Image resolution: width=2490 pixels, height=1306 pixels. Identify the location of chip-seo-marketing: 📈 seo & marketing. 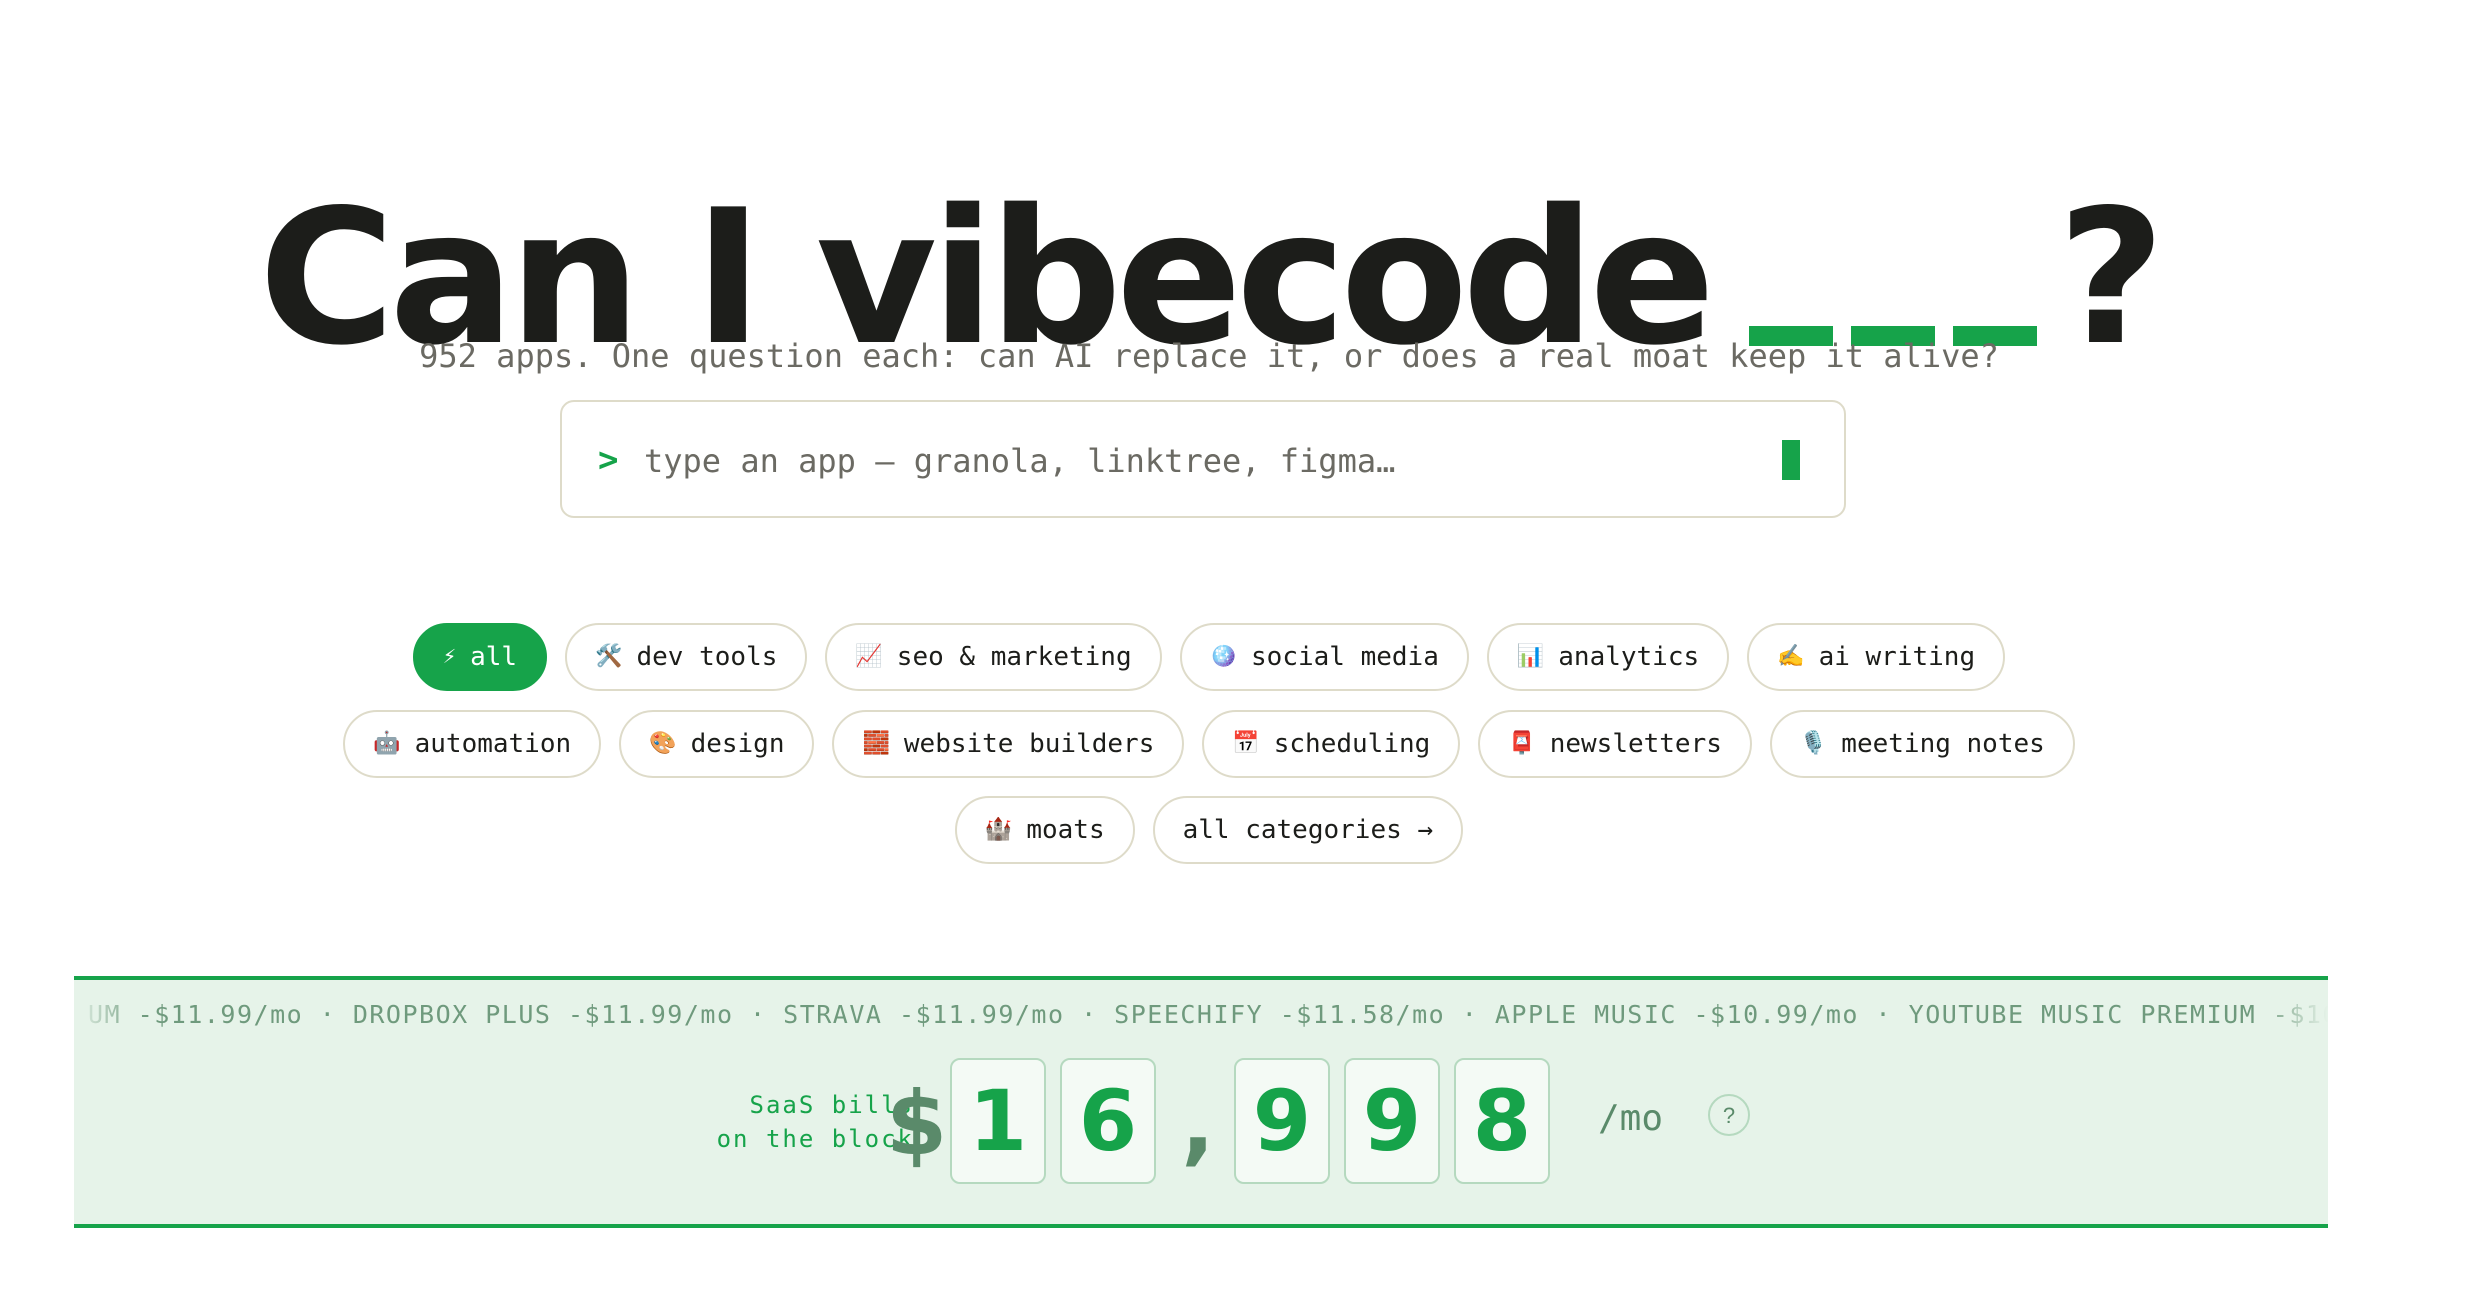
(993, 657).